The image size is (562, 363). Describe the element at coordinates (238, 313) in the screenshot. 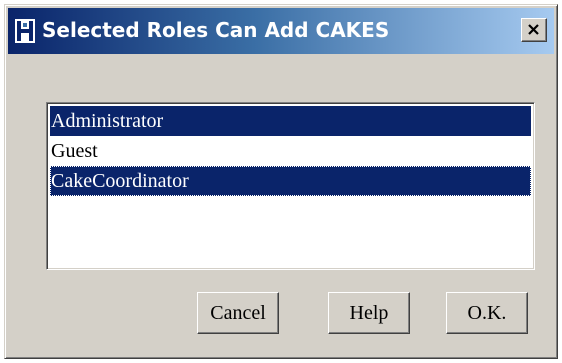

I see `cancel-button: Cancel` at that location.